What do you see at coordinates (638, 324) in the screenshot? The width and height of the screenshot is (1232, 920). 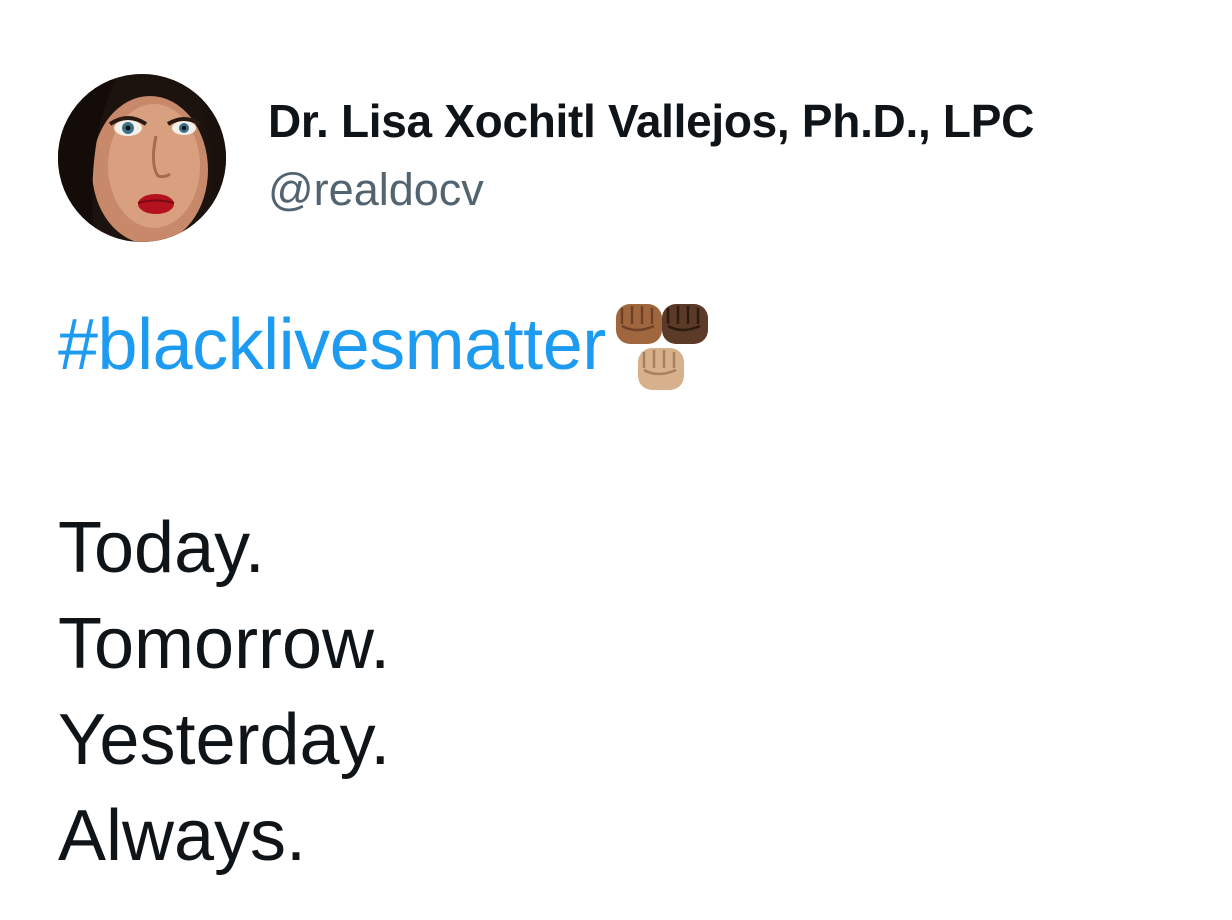 I see `raised-fist-medium-dark-icon` at bounding box center [638, 324].